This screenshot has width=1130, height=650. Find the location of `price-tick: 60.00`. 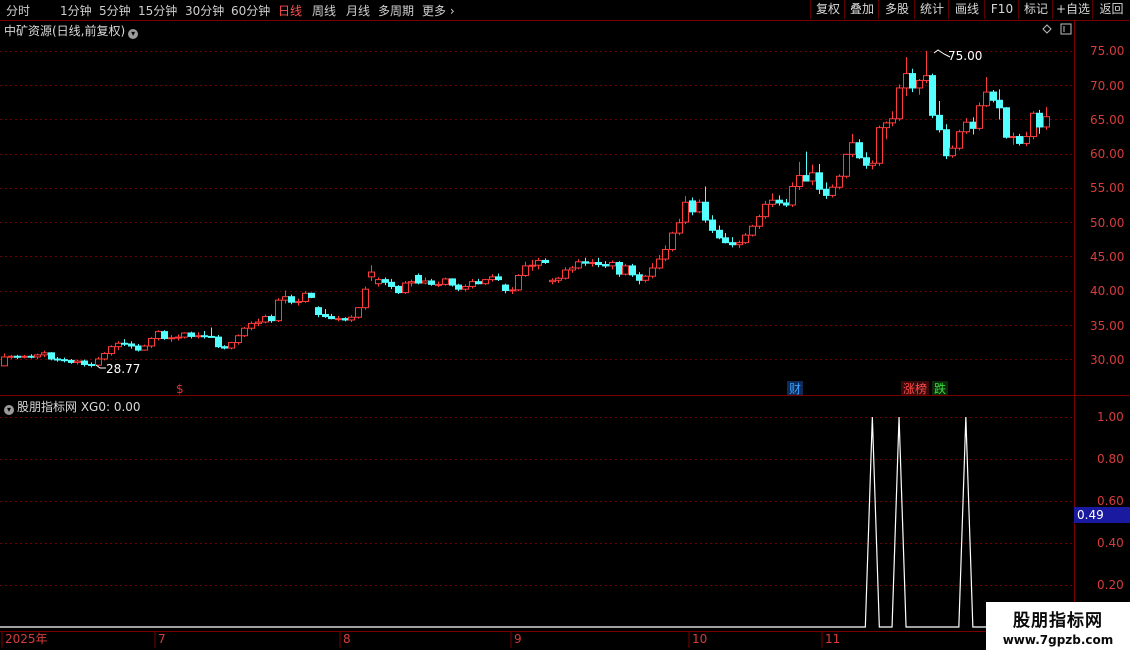

price-tick: 60.00 is located at coordinates (1107, 154).